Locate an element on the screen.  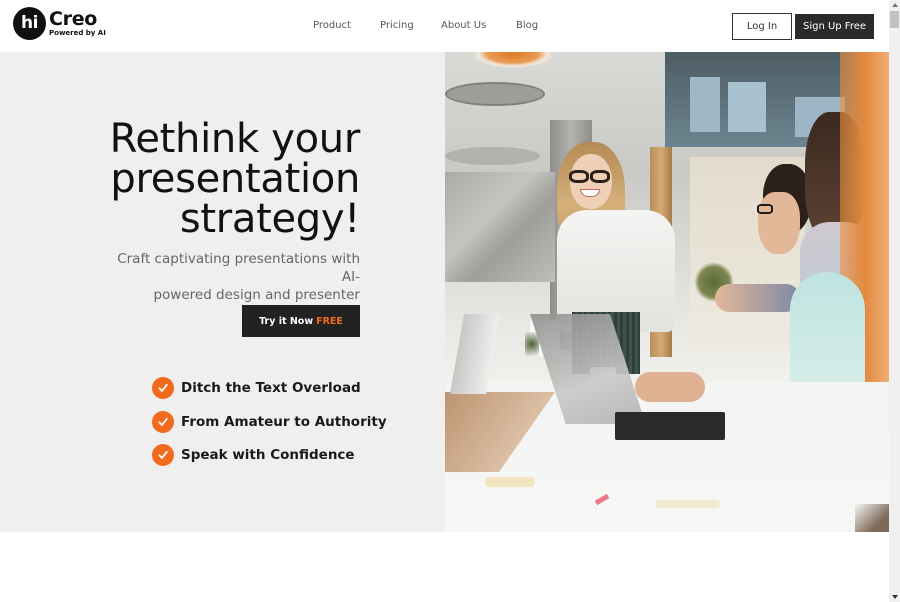
nav-item-about-us: About Us is located at coordinates (463, 25).